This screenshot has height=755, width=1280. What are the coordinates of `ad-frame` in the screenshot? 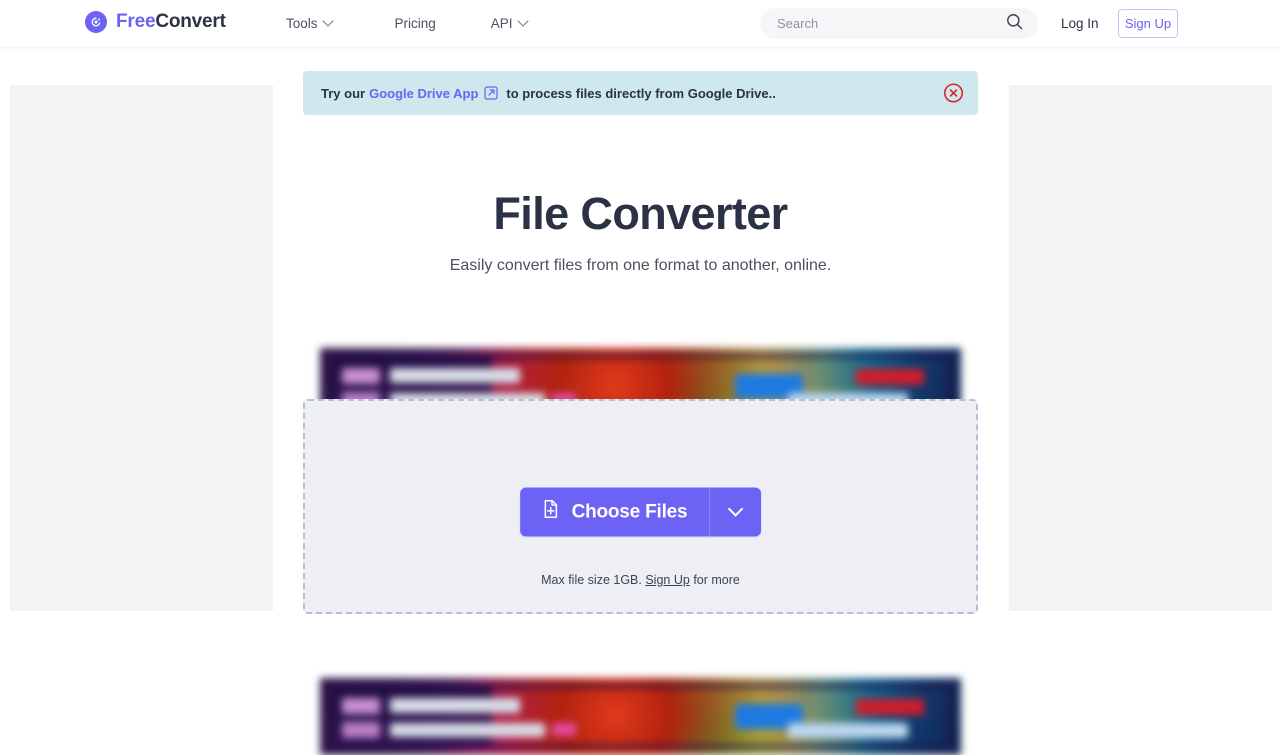 It's located at (640, 716).